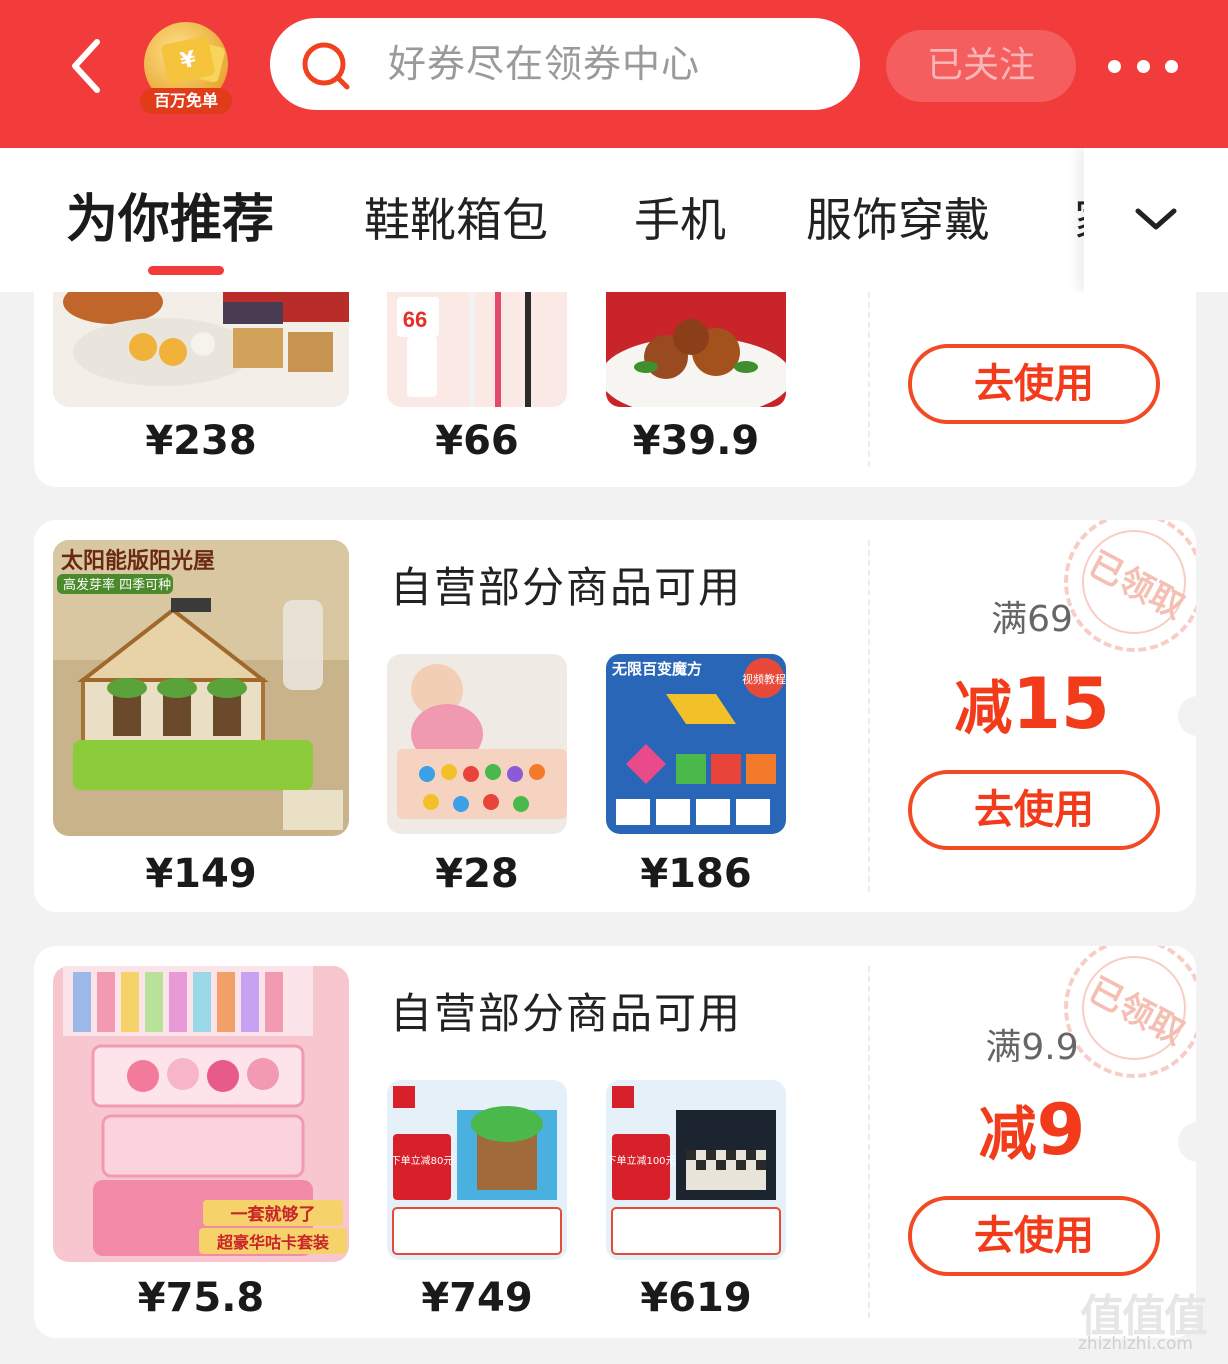 This screenshot has width=1228, height=1364. What do you see at coordinates (696, 874) in the screenshot?
I see `product-price: ¥186` at bounding box center [696, 874].